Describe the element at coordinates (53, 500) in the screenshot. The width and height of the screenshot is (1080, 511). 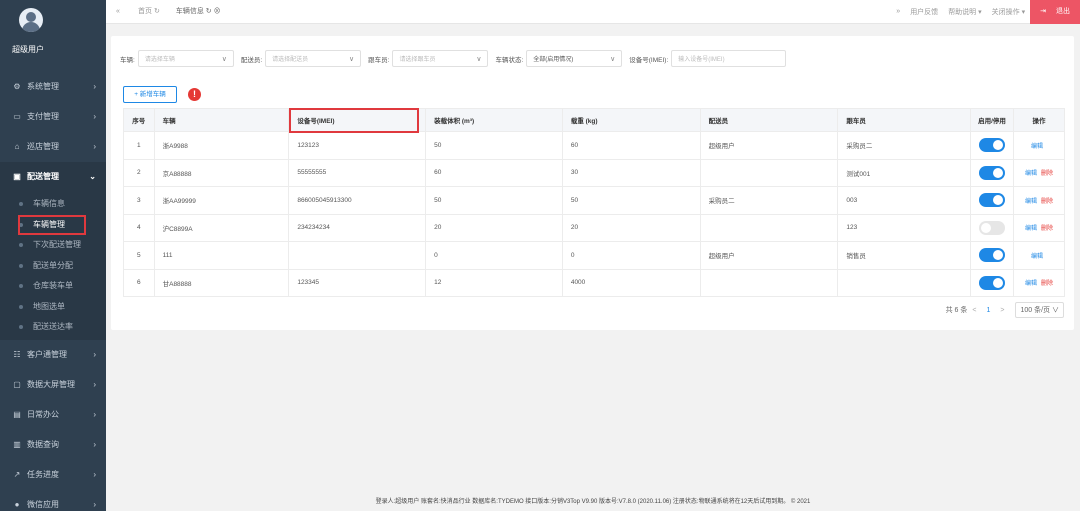
I see `sidebar-item: ● 微信应用 ›` at that location.